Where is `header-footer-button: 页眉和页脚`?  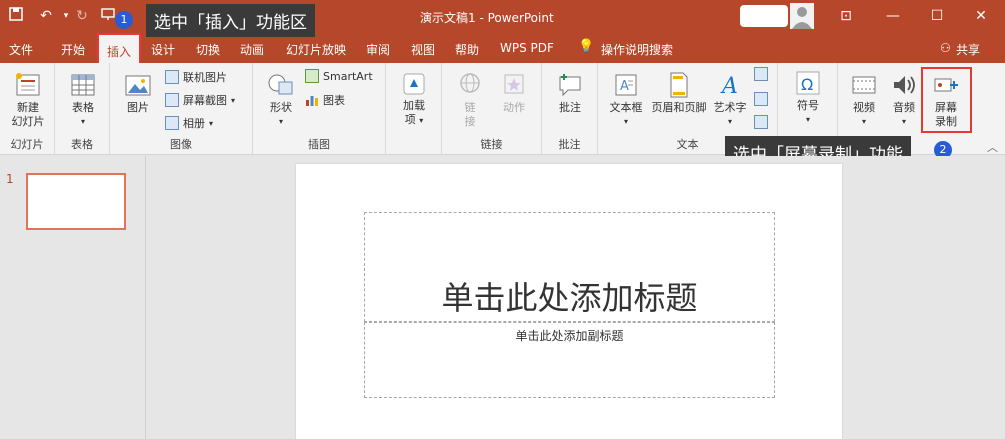 header-footer-button: 页眉和页脚 is located at coordinates (679, 93).